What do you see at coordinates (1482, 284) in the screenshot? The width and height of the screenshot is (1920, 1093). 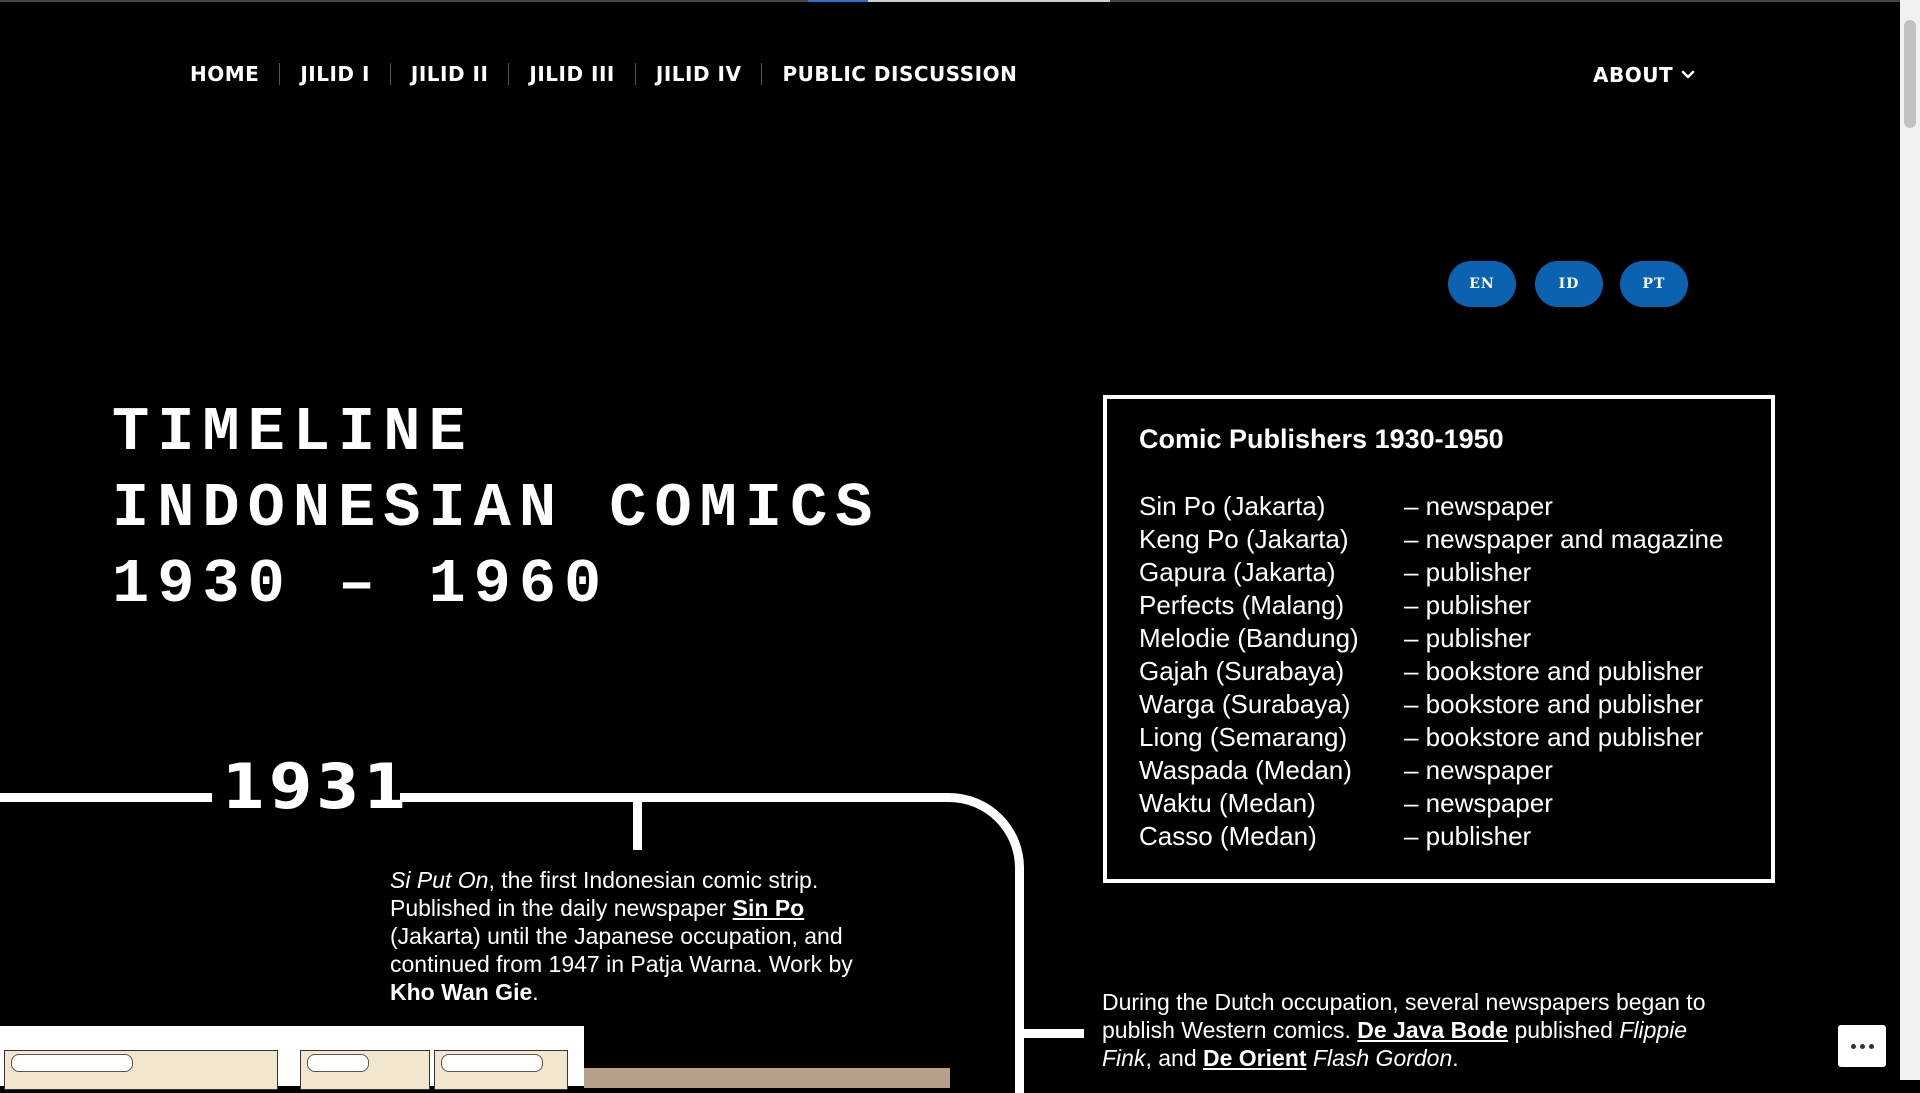 I see `lang-button-en: EN` at bounding box center [1482, 284].